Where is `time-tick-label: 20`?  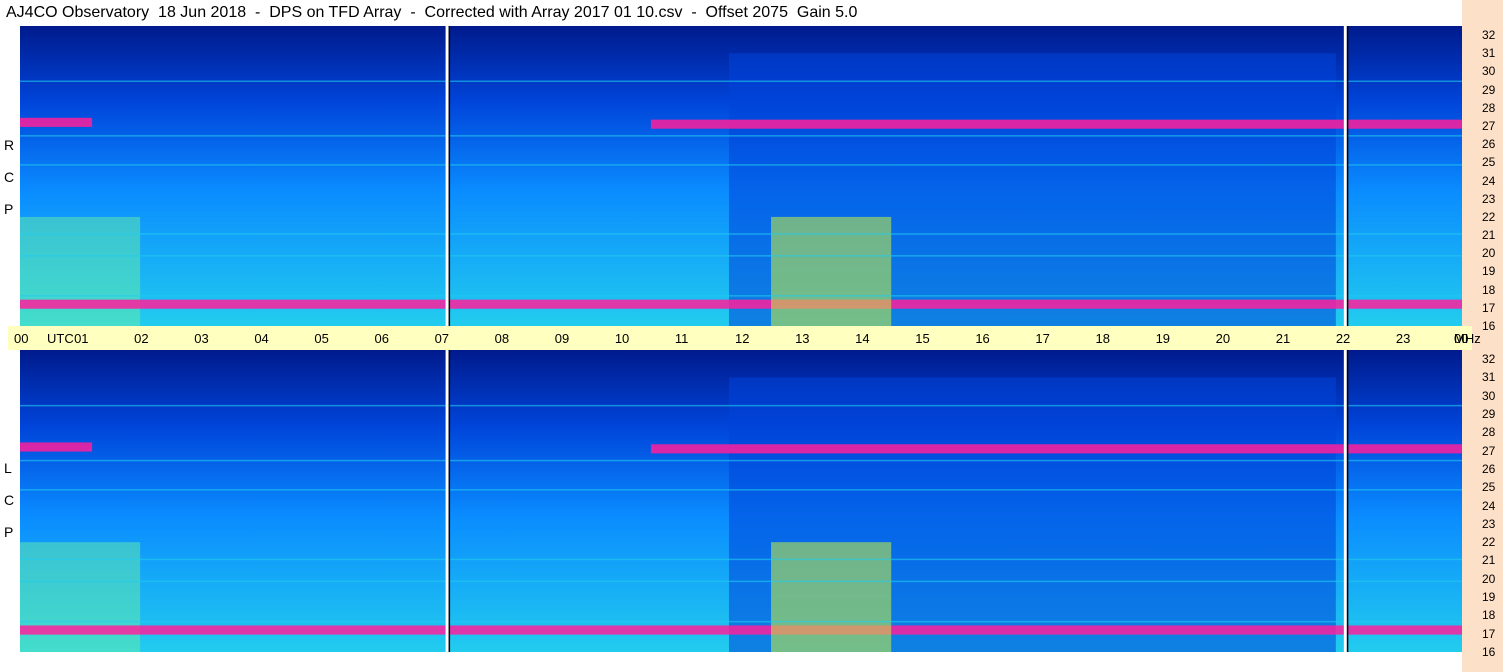 time-tick-label: 20 is located at coordinates (1223, 338).